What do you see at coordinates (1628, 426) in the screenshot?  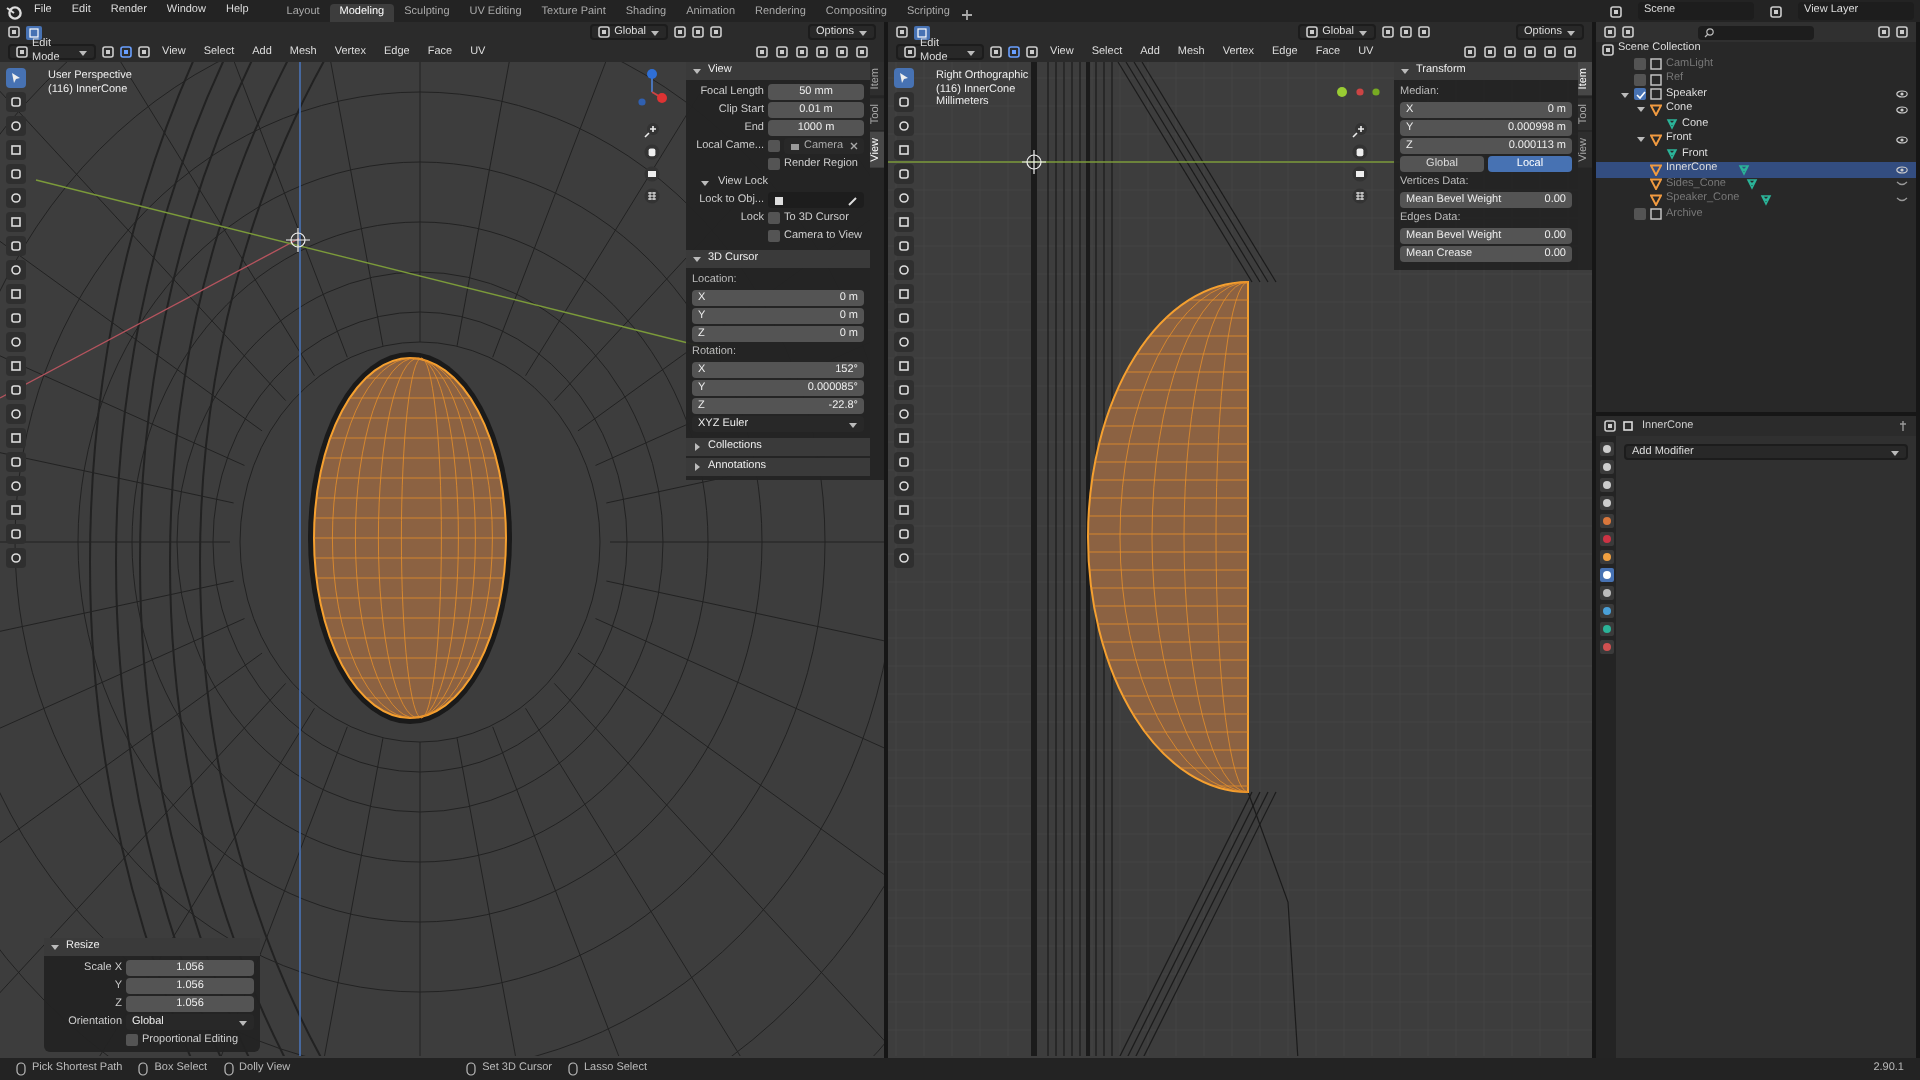 I see `object-data-icon` at bounding box center [1628, 426].